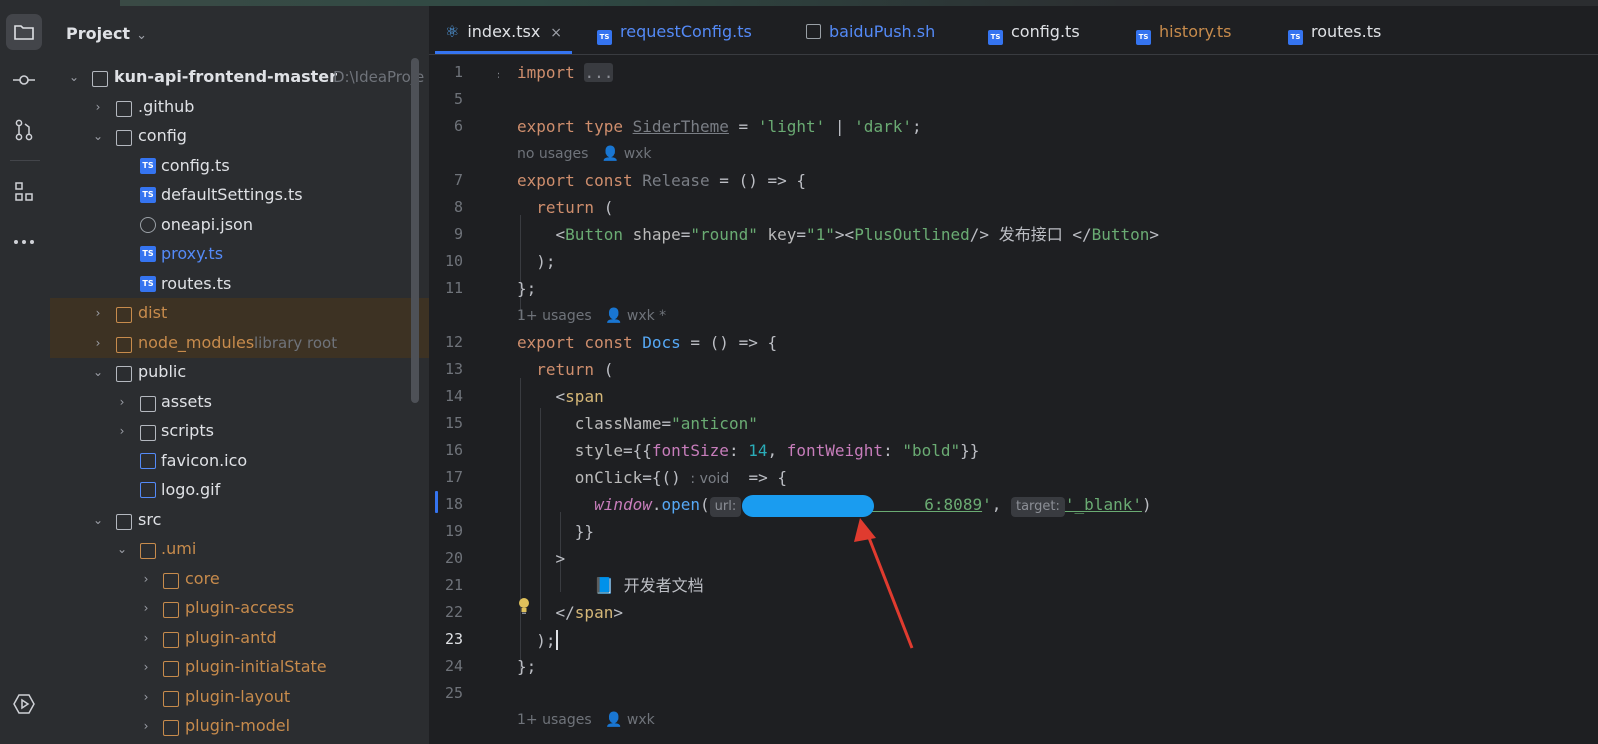  Describe the element at coordinates (565, 369) in the screenshot. I see `code-line: return (` at that location.